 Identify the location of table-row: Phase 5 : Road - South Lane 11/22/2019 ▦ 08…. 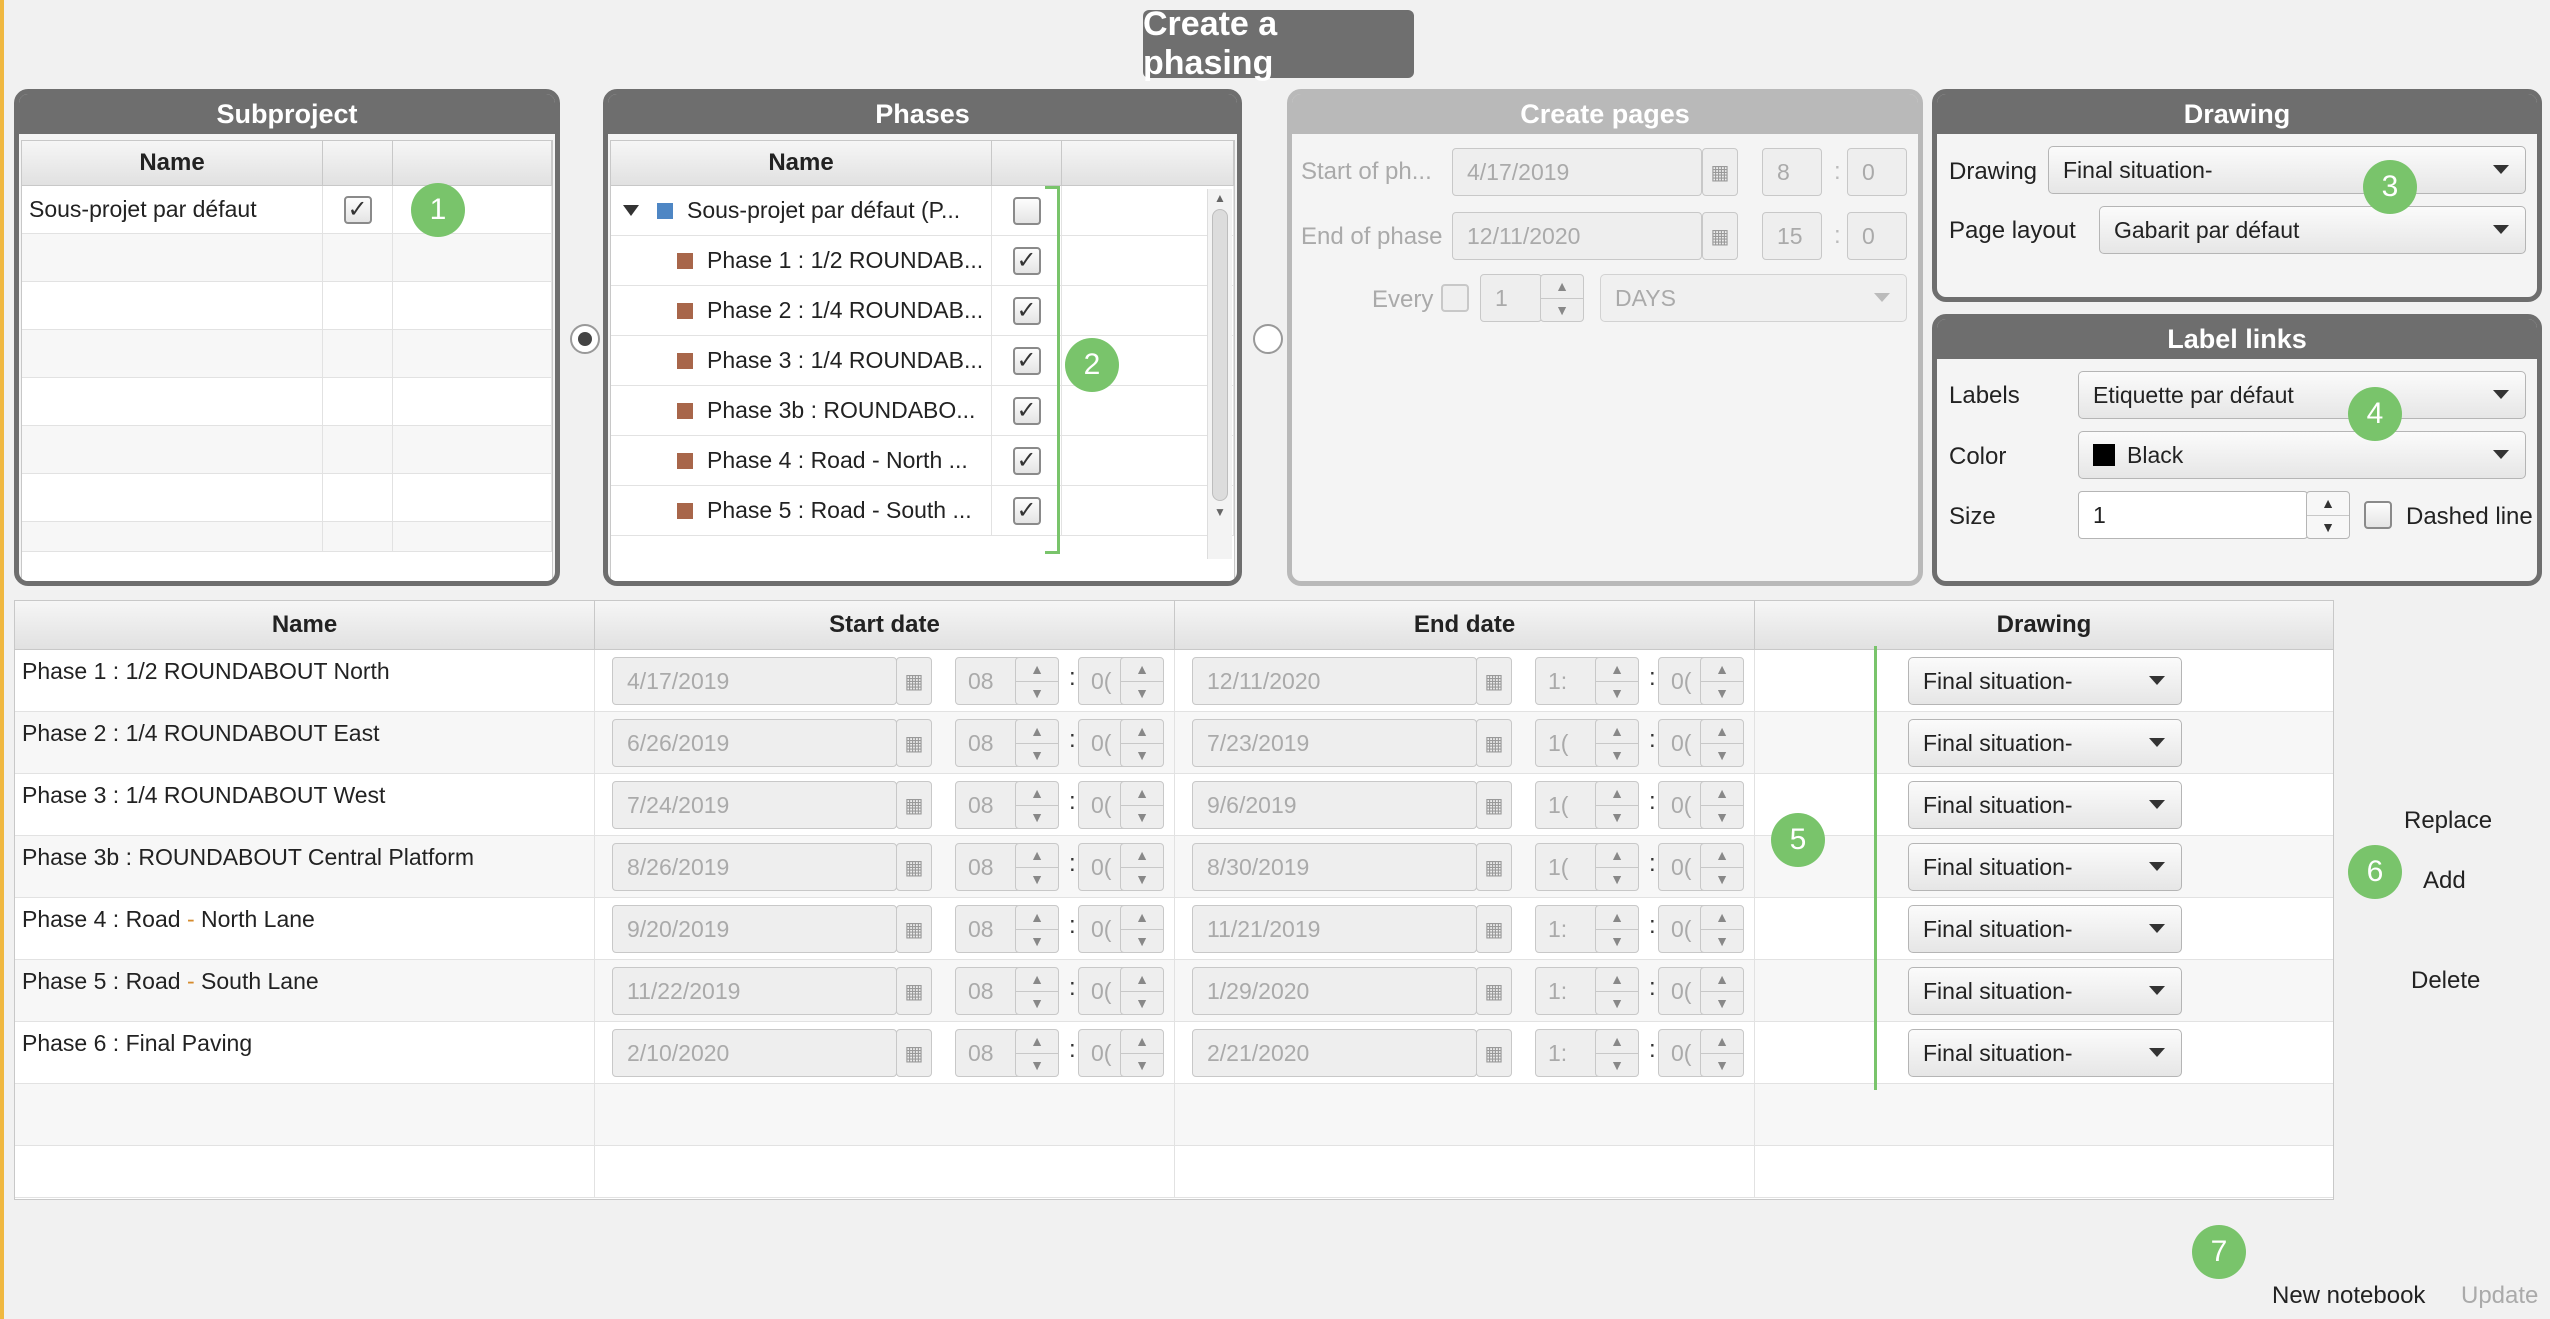
(1174, 991).